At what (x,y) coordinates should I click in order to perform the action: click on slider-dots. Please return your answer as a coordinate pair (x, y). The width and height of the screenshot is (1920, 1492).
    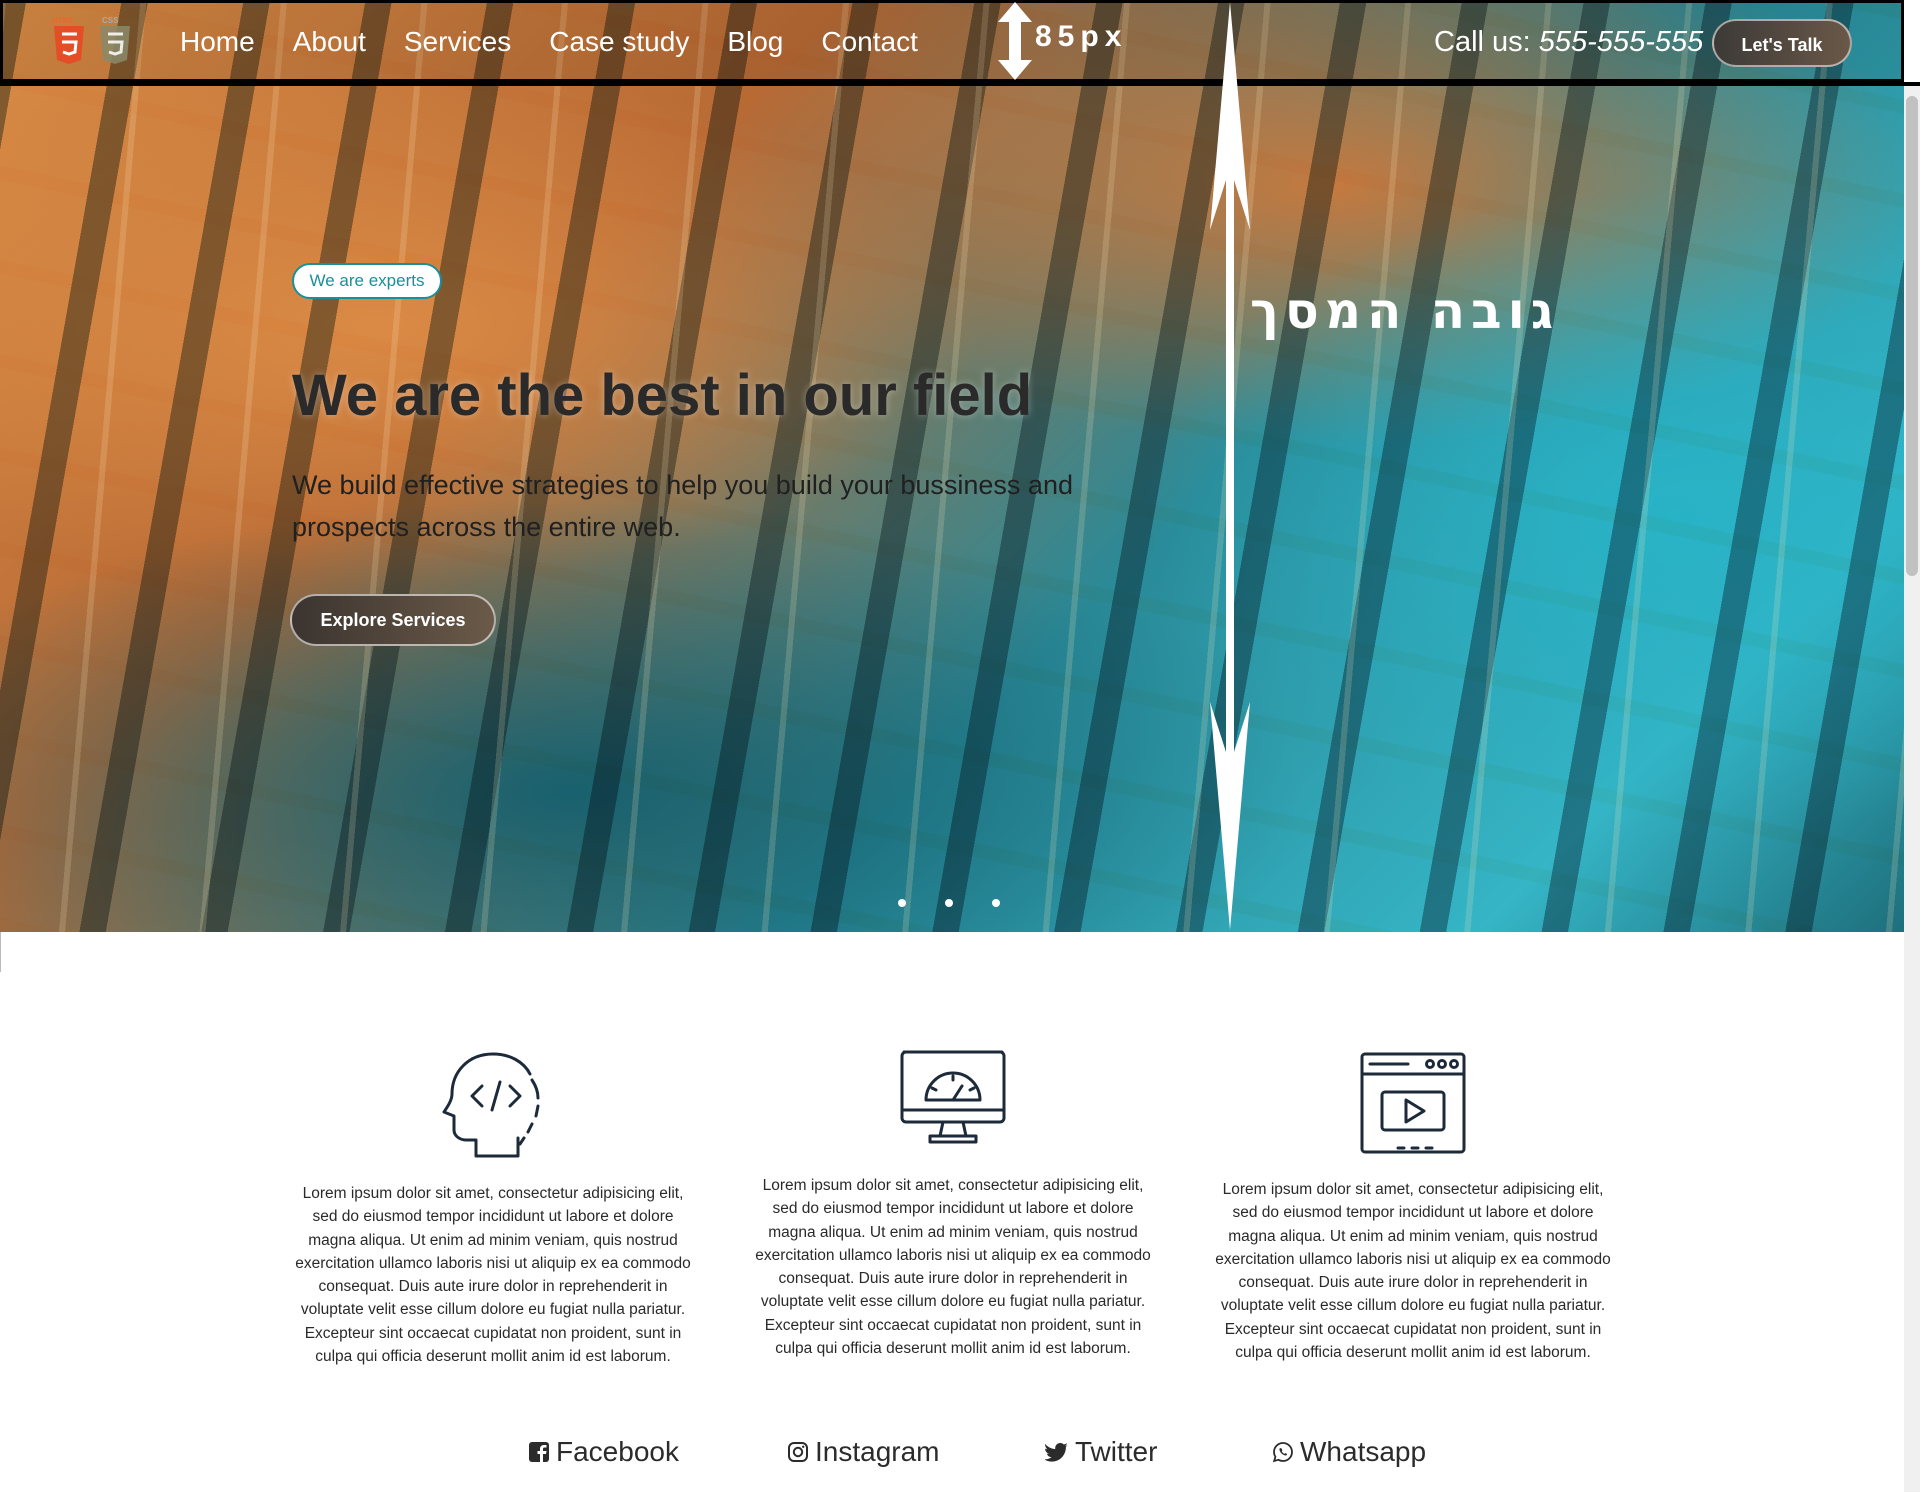
    Looking at the image, I should click on (968, 903).